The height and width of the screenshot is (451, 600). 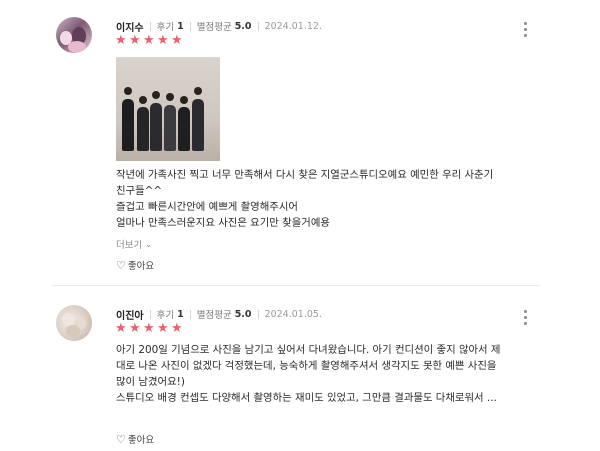 What do you see at coordinates (296, 285) in the screenshot?
I see `review-divider` at bounding box center [296, 285].